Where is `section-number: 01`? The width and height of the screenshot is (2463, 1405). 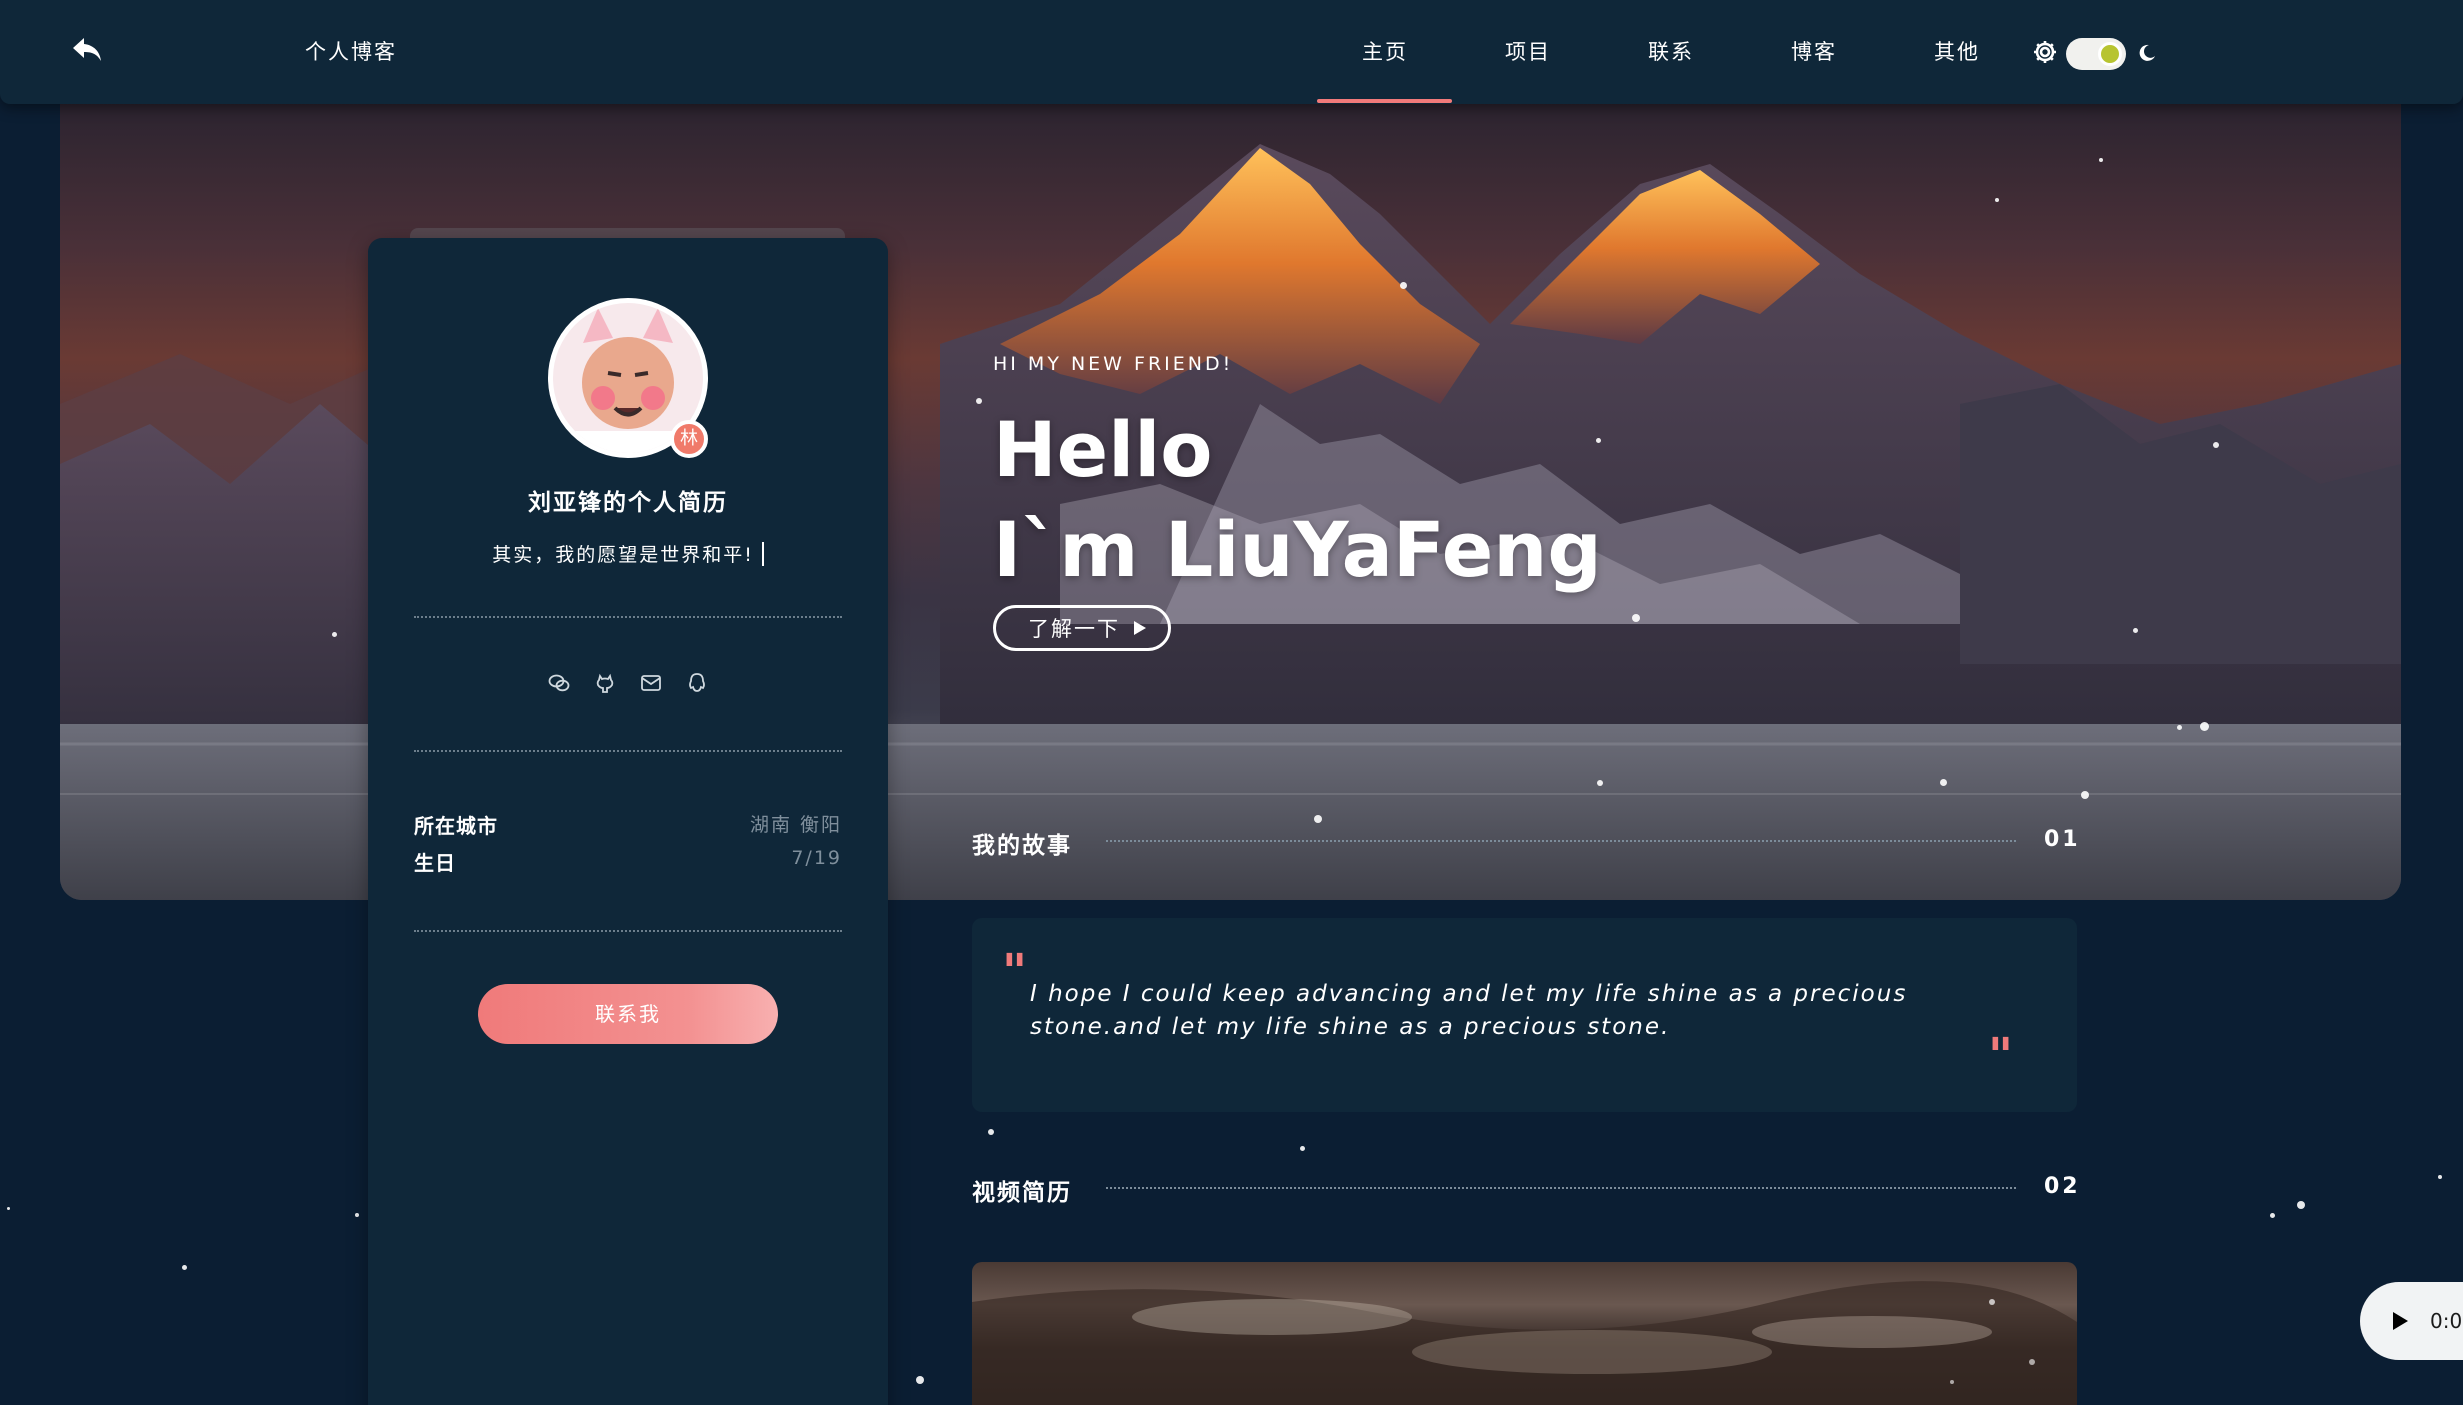 section-number: 01 is located at coordinates (2062, 839).